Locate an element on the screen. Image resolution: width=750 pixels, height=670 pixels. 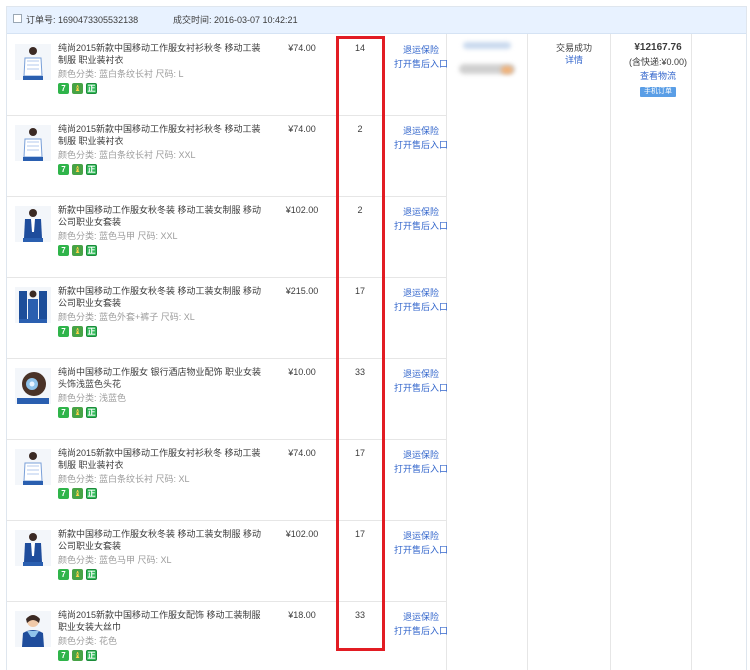
product-sku: 颜色分类: 花色 is located at coordinates (88, 641).